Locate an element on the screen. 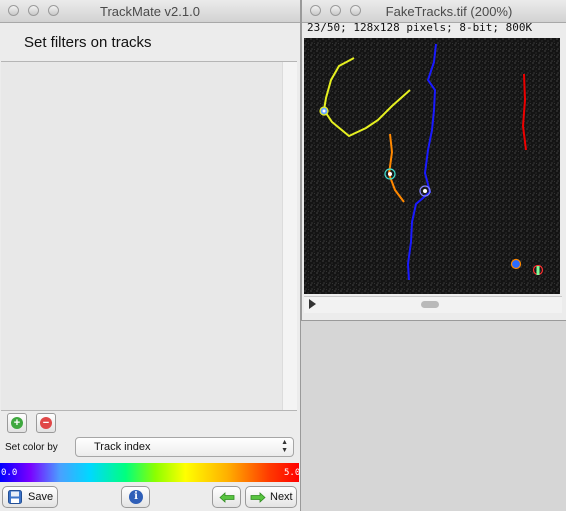 The image size is (566, 511). frame-slider-thumb is located at coordinates (430, 304).